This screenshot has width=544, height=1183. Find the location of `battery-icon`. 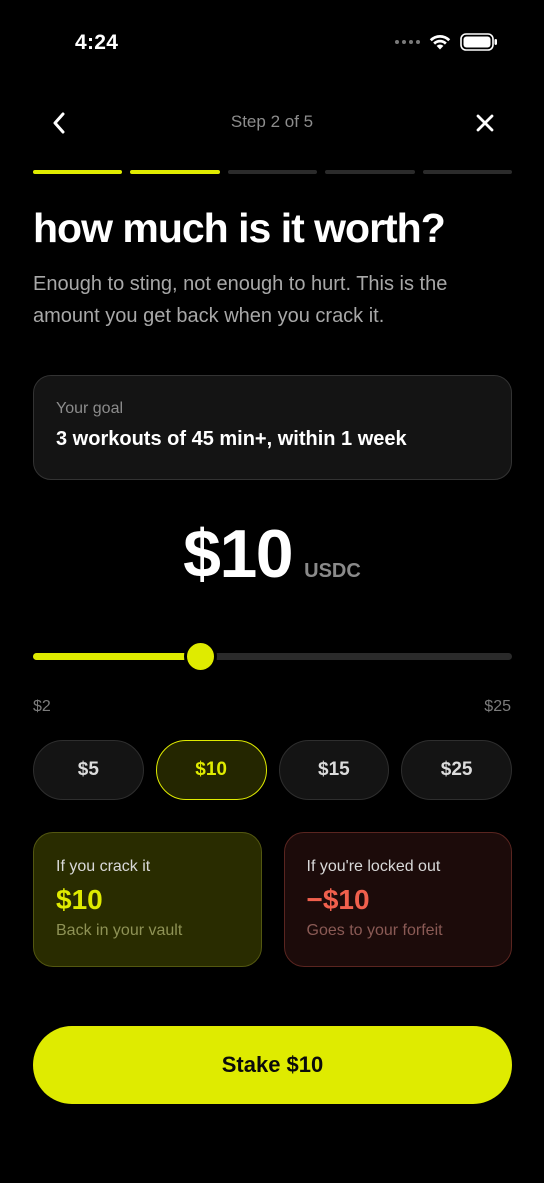

battery-icon is located at coordinates (478, 42).